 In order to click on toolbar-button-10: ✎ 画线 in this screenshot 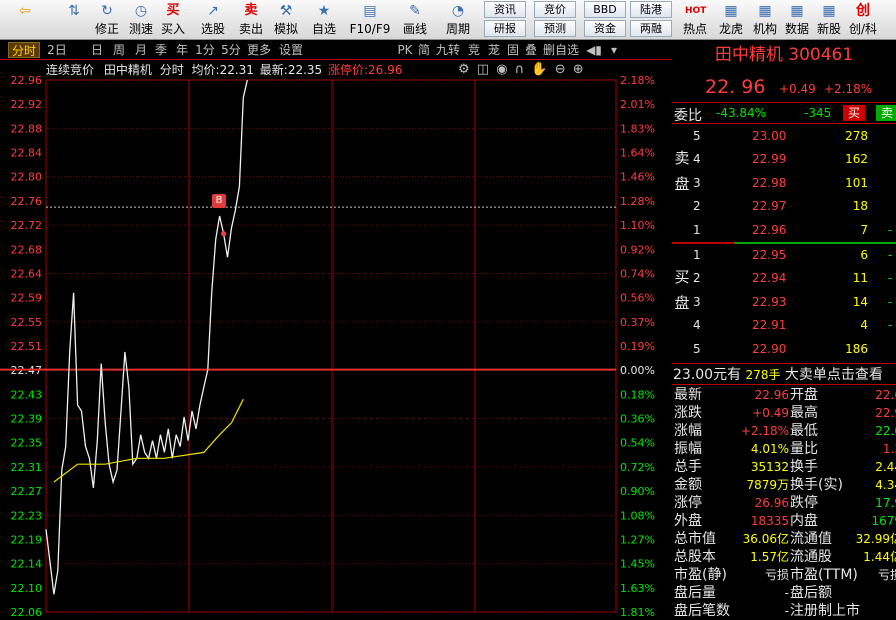, I will do `click(415, 20)`.